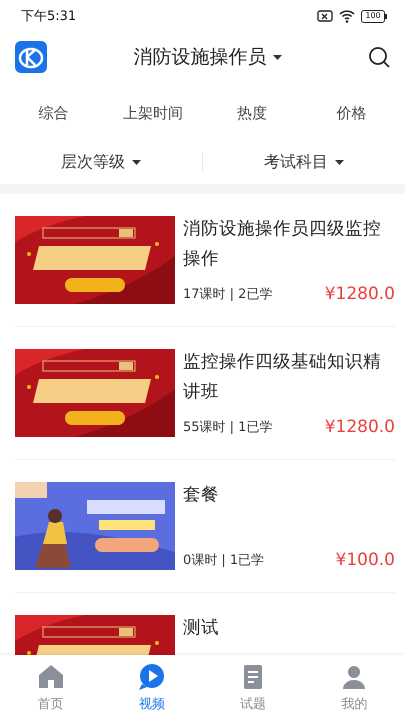  Describe the element at coordinates (347, 16) in the screenshot. I see `wifi-icon` at that location.